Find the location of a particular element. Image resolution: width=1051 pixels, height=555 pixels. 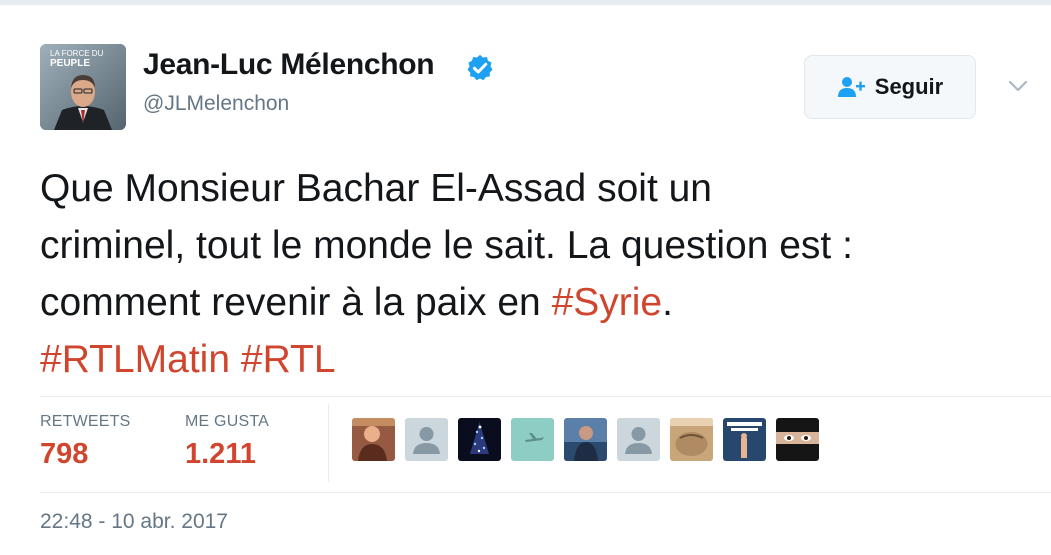

hashtag-link: #RTLMatin is located at coordinates (135, 359).